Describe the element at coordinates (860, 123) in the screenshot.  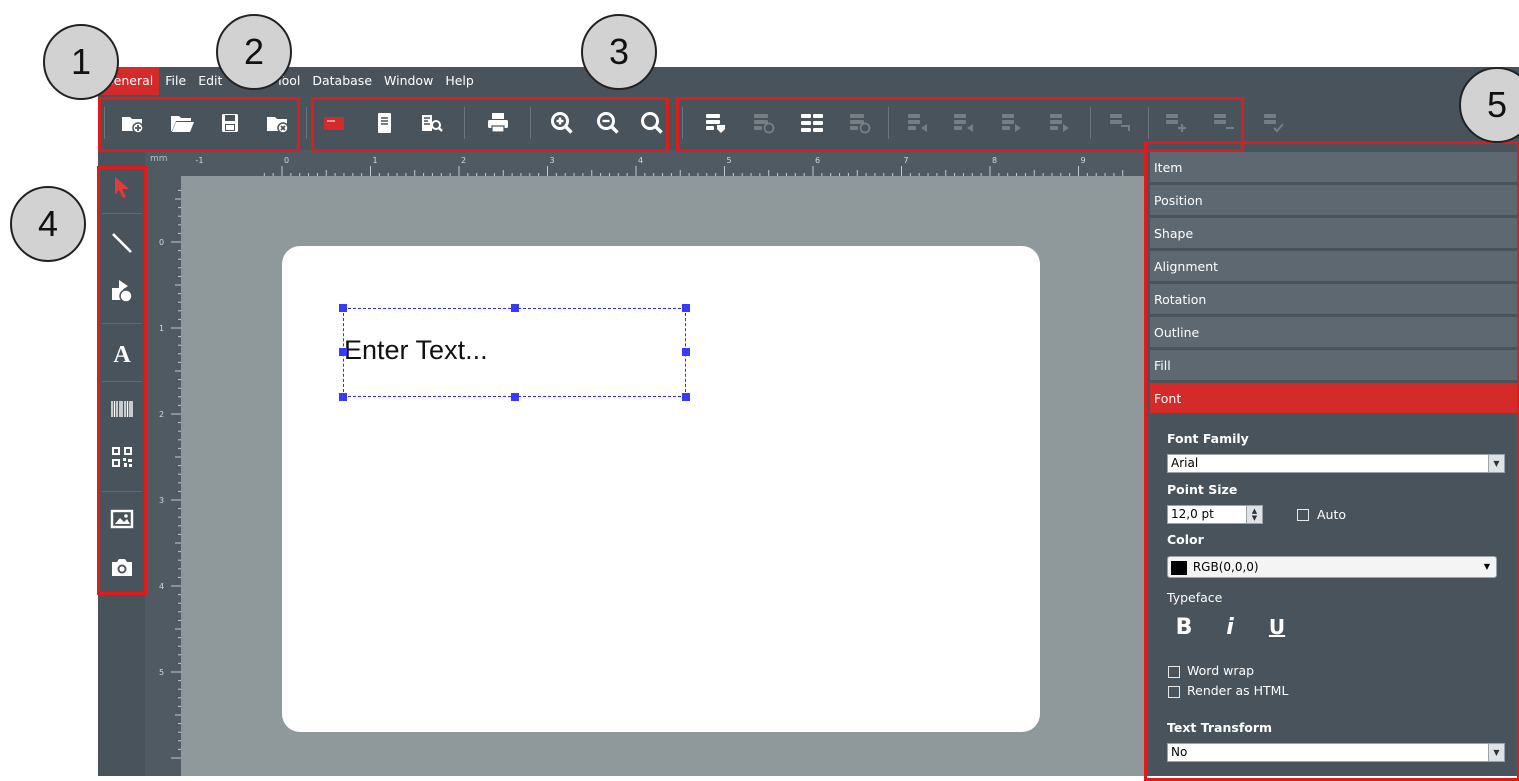
I see `db-refresh-icon` at that location.